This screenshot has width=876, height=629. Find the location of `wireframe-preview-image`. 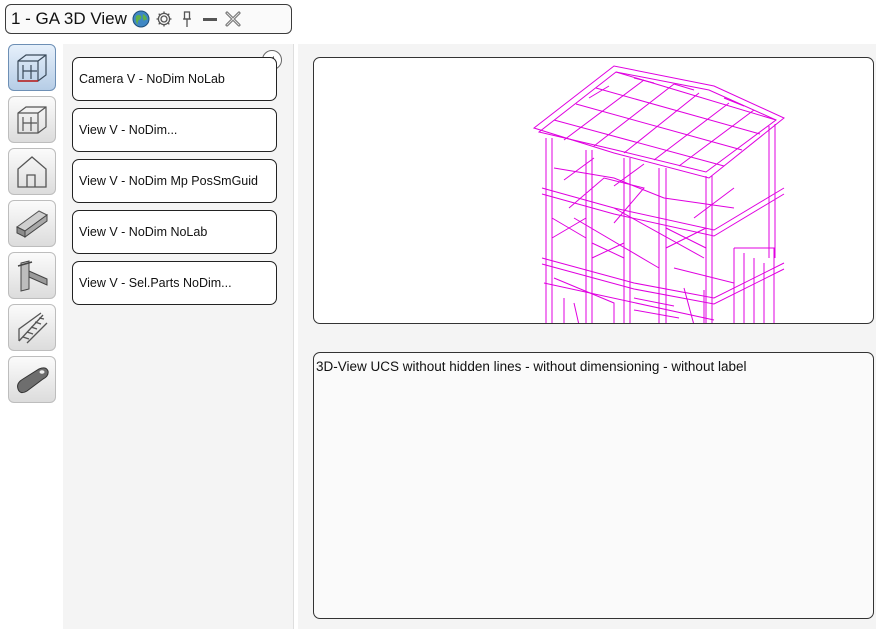

wireframe-preview-image is located at coordinates (658, 194).